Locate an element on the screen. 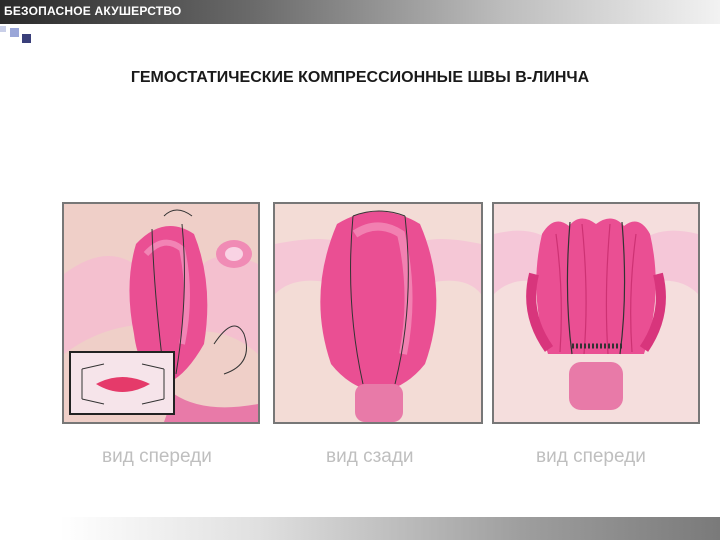 The image size is (720, 540). uterus-illustration-front is located at coordinates (161, 315).